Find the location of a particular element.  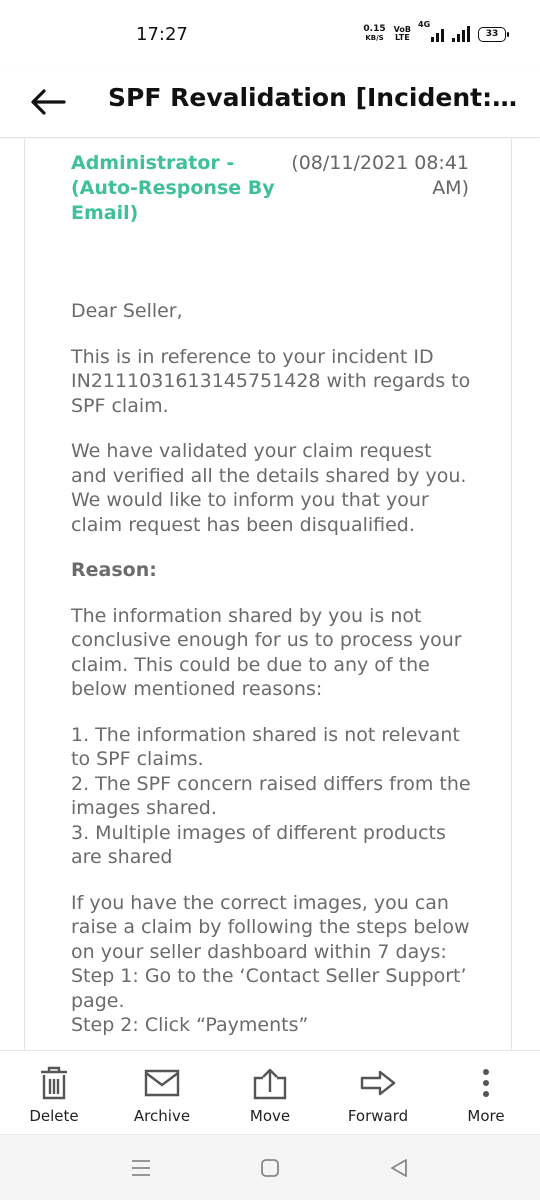

system-nav-bar is located at coordinates (270, 1167).